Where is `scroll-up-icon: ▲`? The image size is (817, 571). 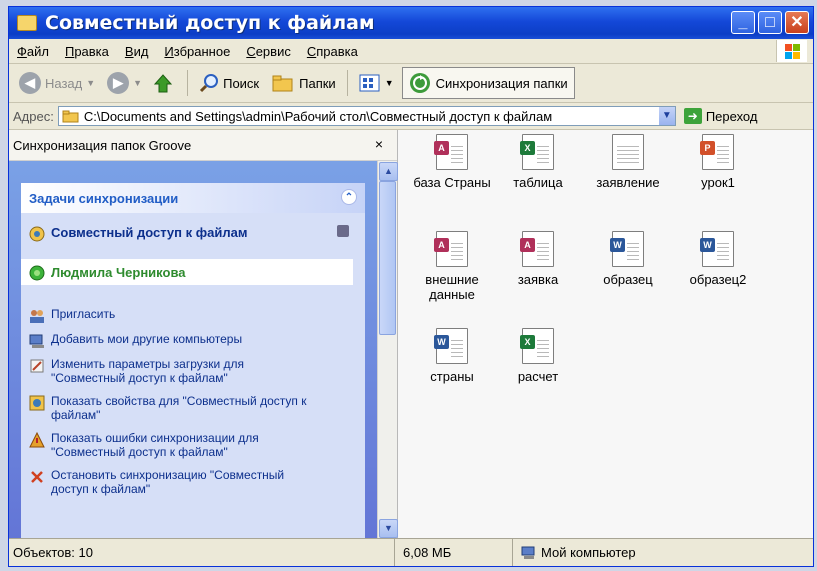
scroll-up-icon: ▲ is located at coordinates (388, 171).